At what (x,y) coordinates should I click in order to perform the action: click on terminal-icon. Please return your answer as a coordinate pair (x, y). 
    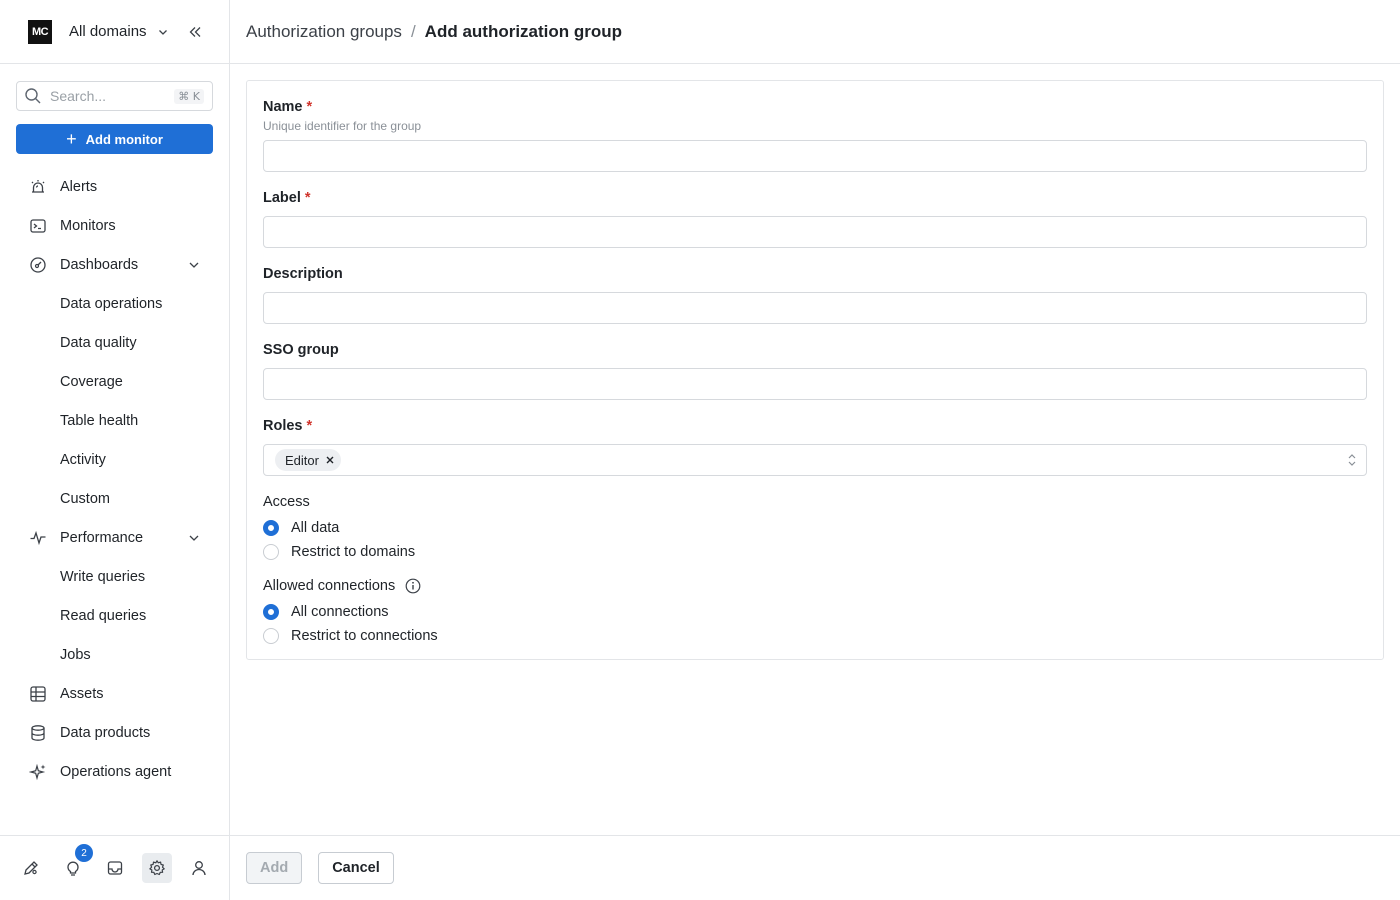
    Looking at the image, I should click on (38, 226).